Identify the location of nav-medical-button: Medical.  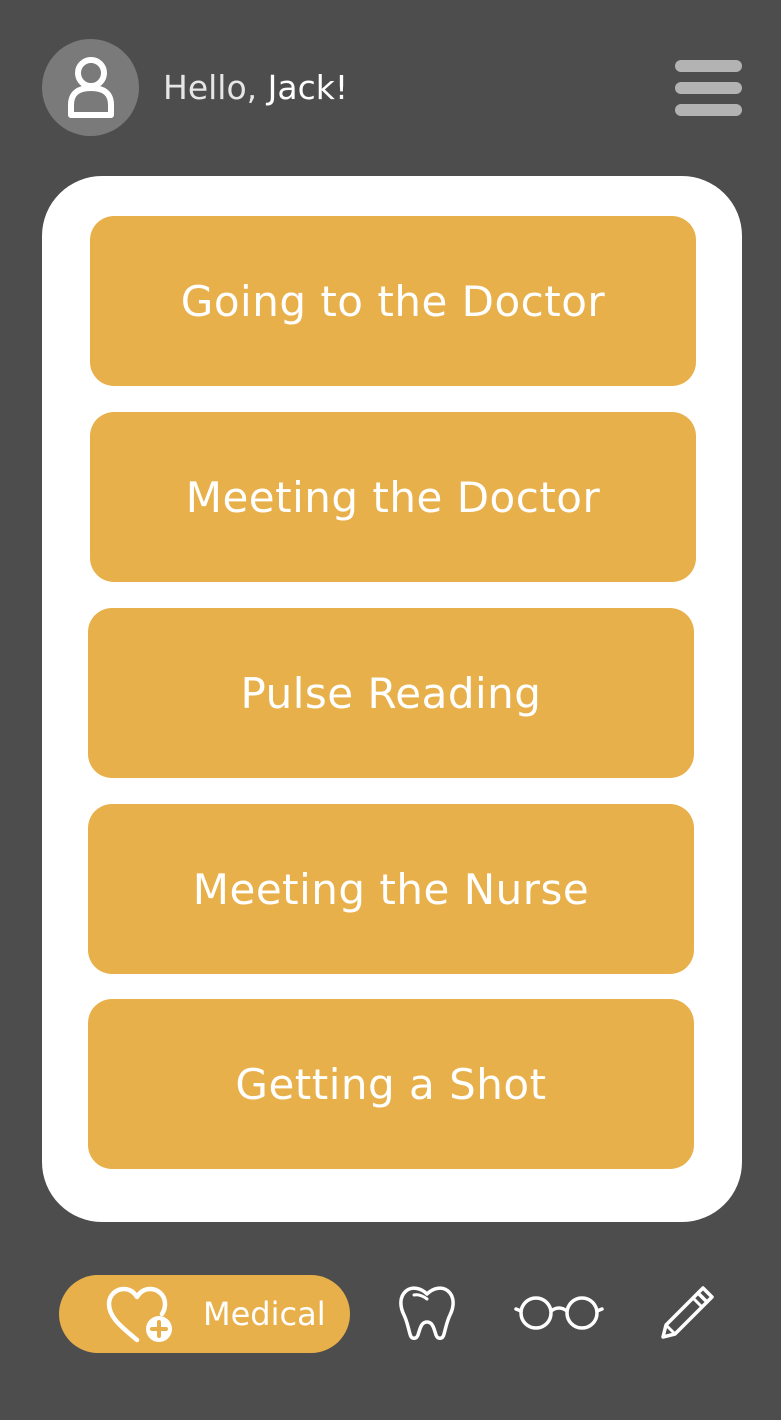
(204, 1314).